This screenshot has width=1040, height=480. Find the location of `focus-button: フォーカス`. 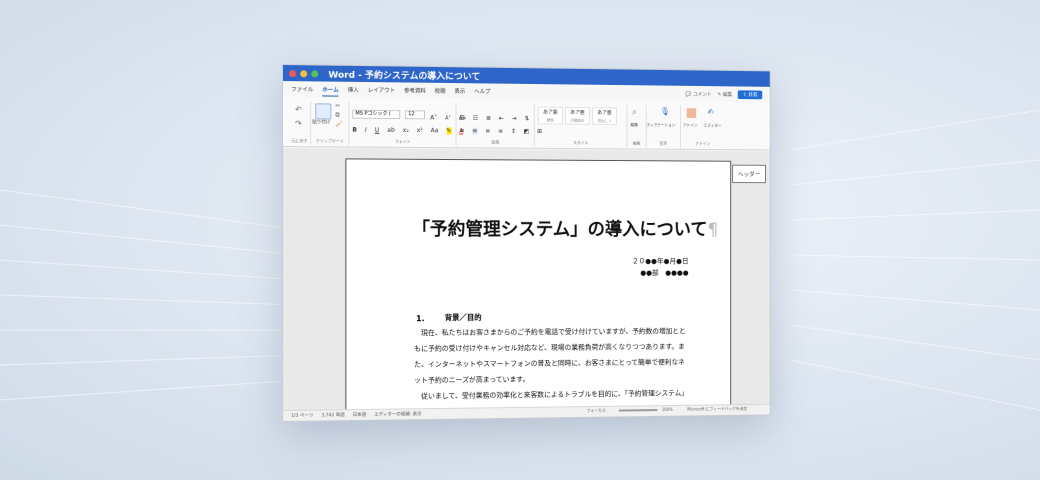

focus-button: フォーカス is located at coordinates (595, 410).